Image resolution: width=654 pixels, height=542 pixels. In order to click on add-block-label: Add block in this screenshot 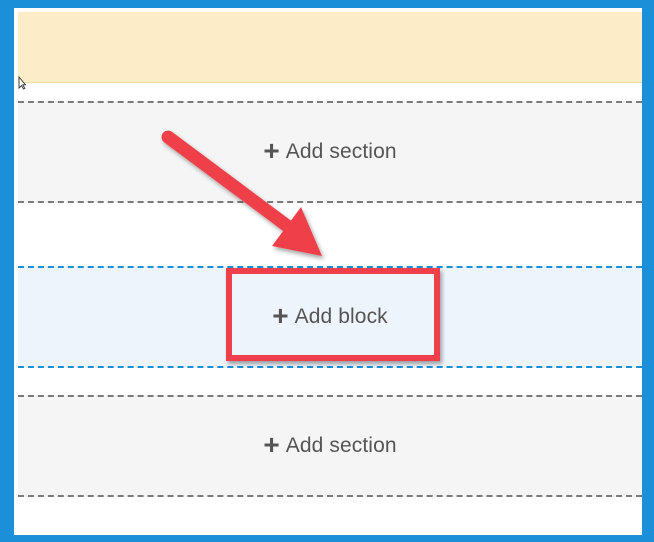, I will do `click(341, 316)`.